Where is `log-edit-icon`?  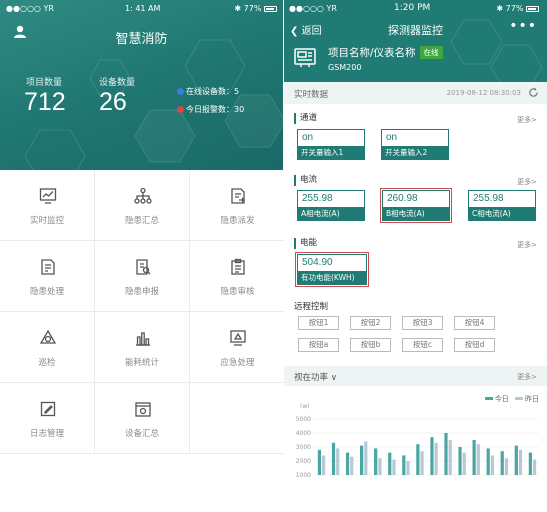
log-edit-icon is located at coordinates (48, 409).